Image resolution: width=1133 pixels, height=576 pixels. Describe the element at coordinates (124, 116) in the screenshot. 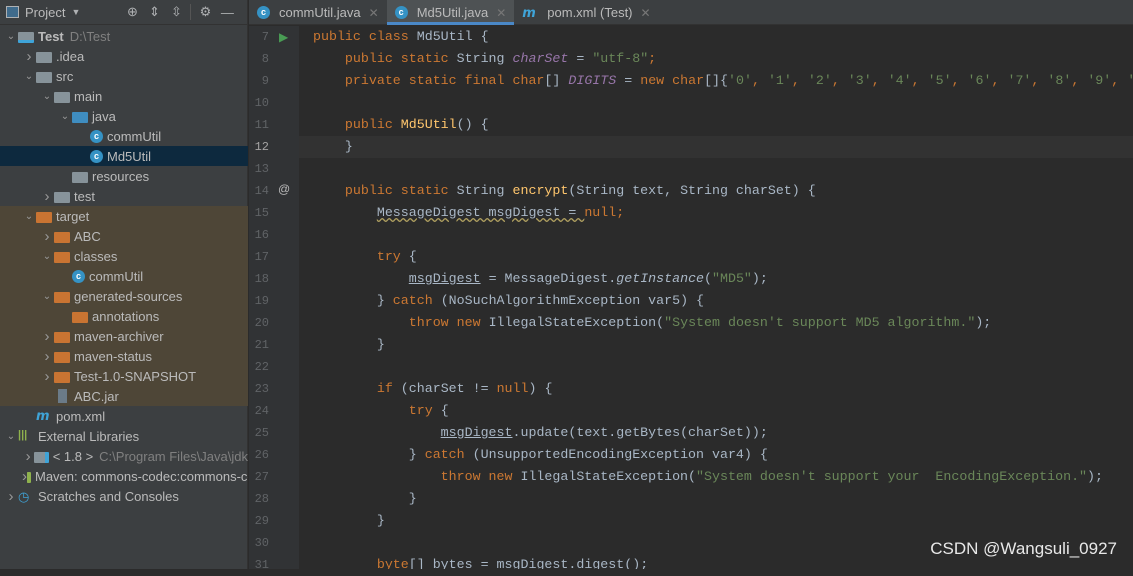

I see `tree-item-java: ⌄ java` at that location.